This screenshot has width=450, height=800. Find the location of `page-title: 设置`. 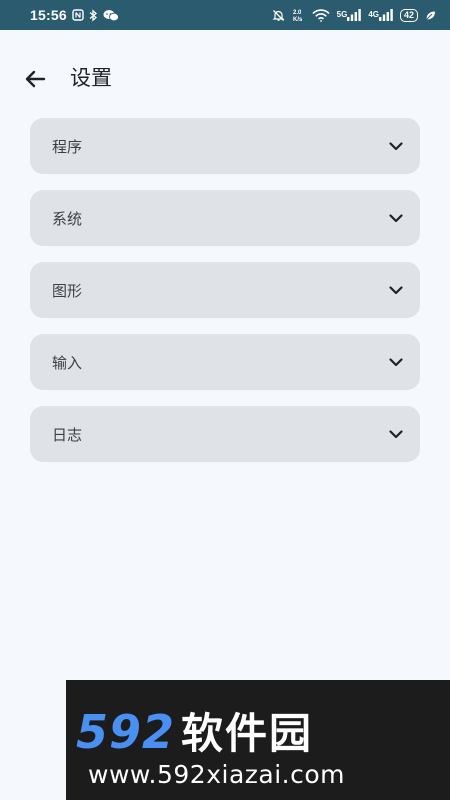

page-title: 设置 is located at coordinates (91, 78).